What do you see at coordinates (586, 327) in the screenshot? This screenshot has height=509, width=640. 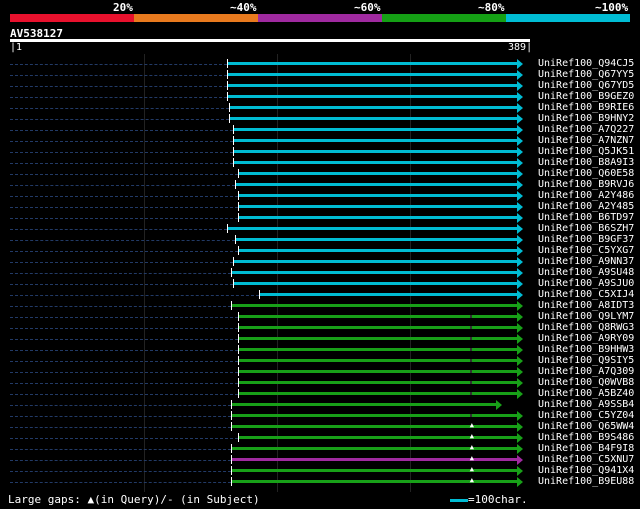 I see `hit-label-link: UniRef100_Q8RWG3` at bounding box center [586, 327].